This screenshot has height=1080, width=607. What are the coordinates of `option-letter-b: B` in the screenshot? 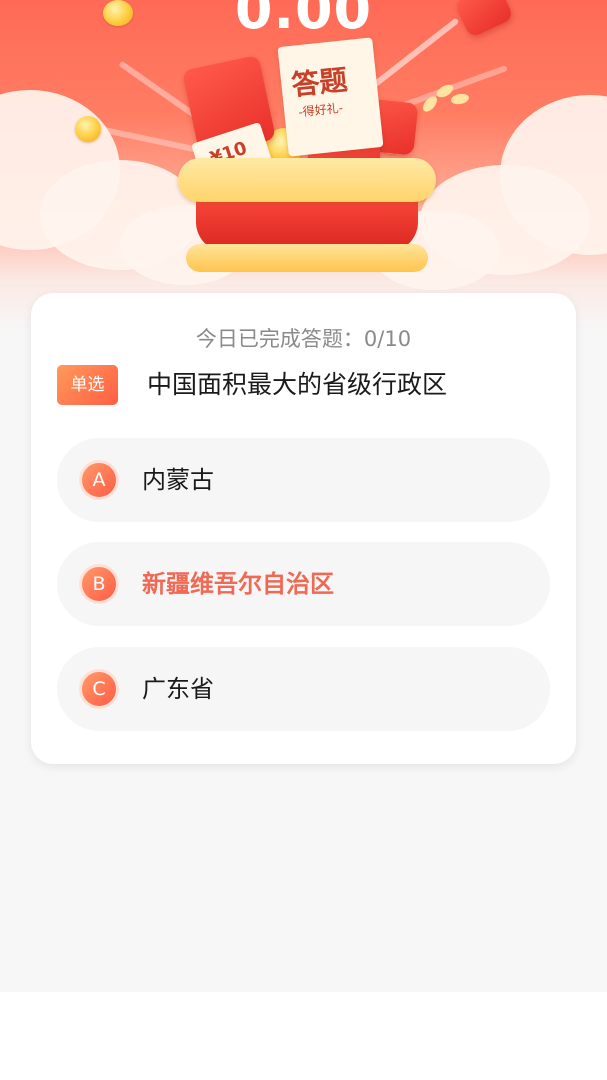 It's located at (99, 584).